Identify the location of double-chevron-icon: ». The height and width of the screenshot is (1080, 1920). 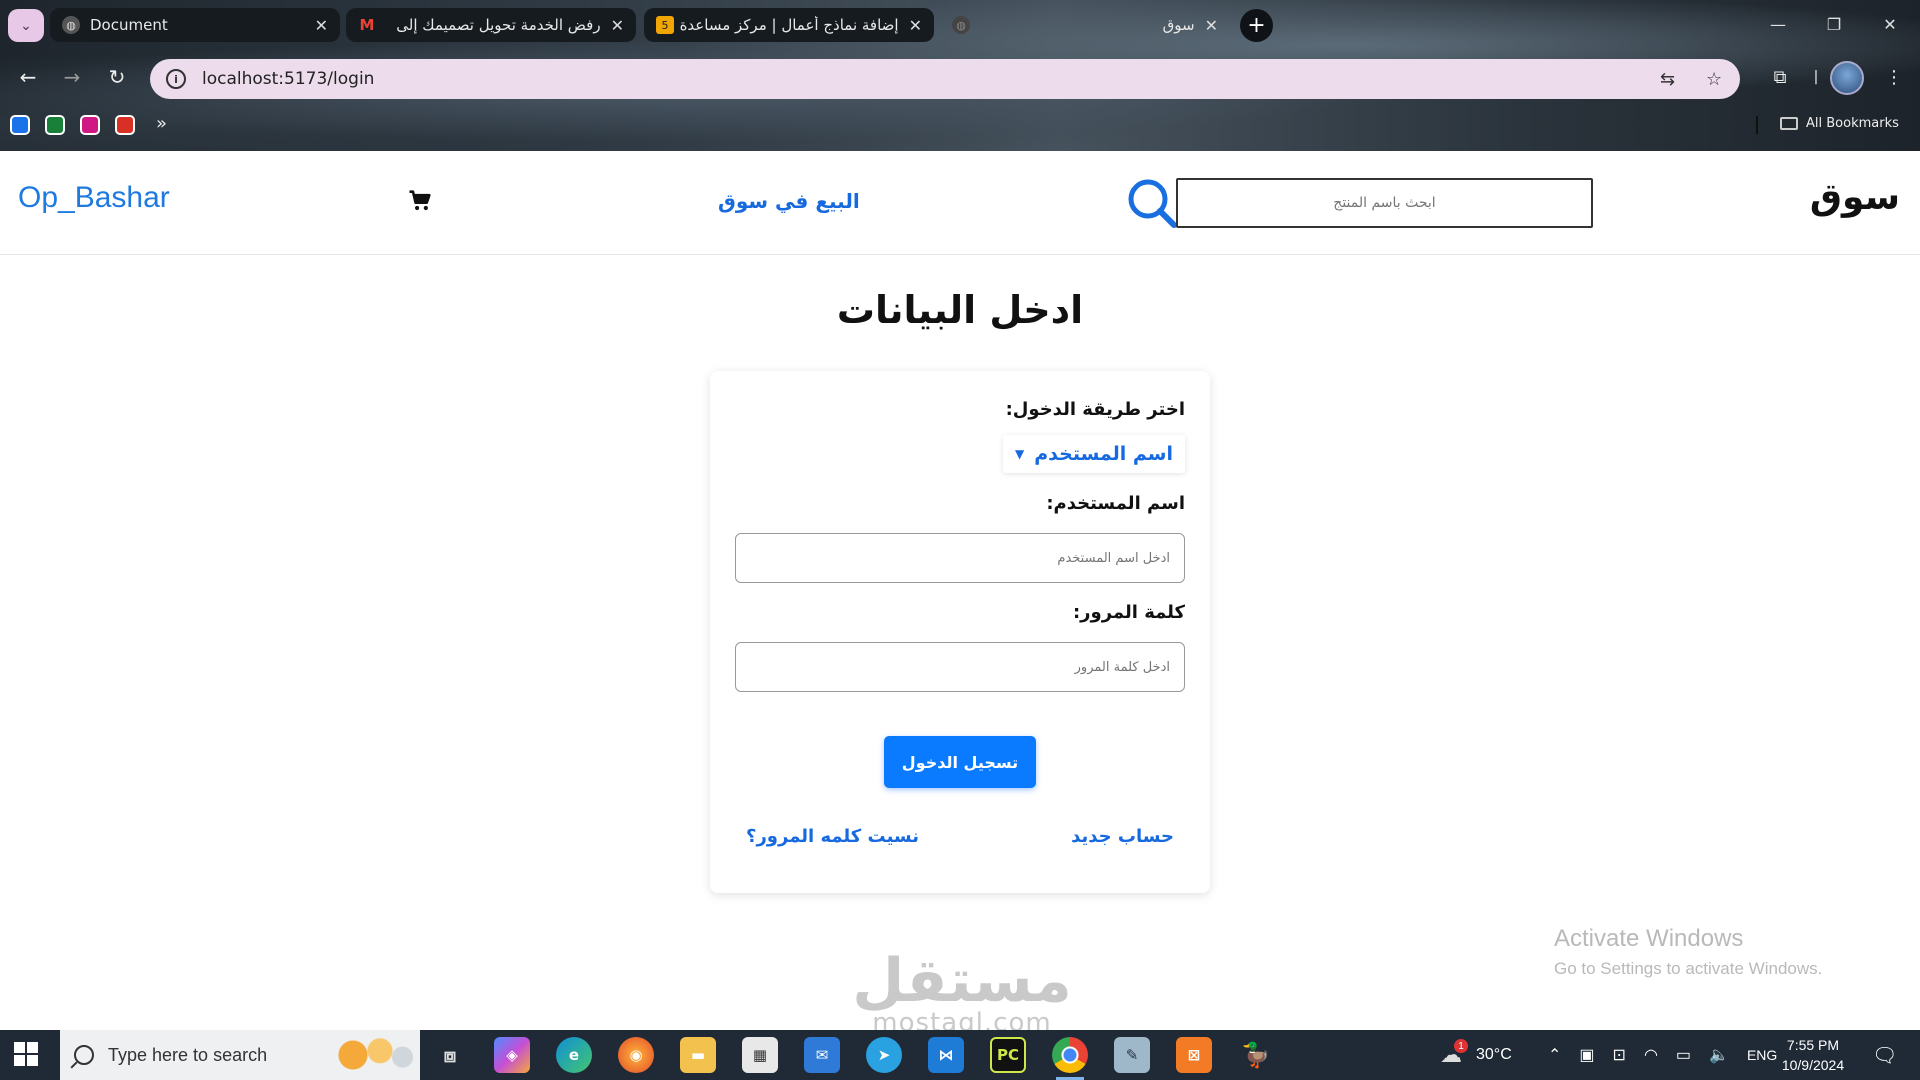
(161, 123).